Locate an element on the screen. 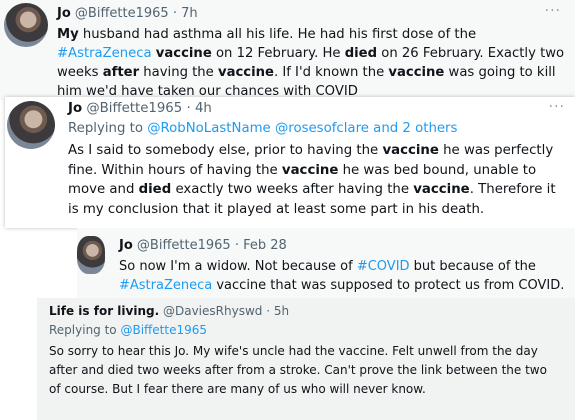 Image resolution: width=575 pixels, height=420 pixels. link-text: #COVID is located at coordinates (383, 266).